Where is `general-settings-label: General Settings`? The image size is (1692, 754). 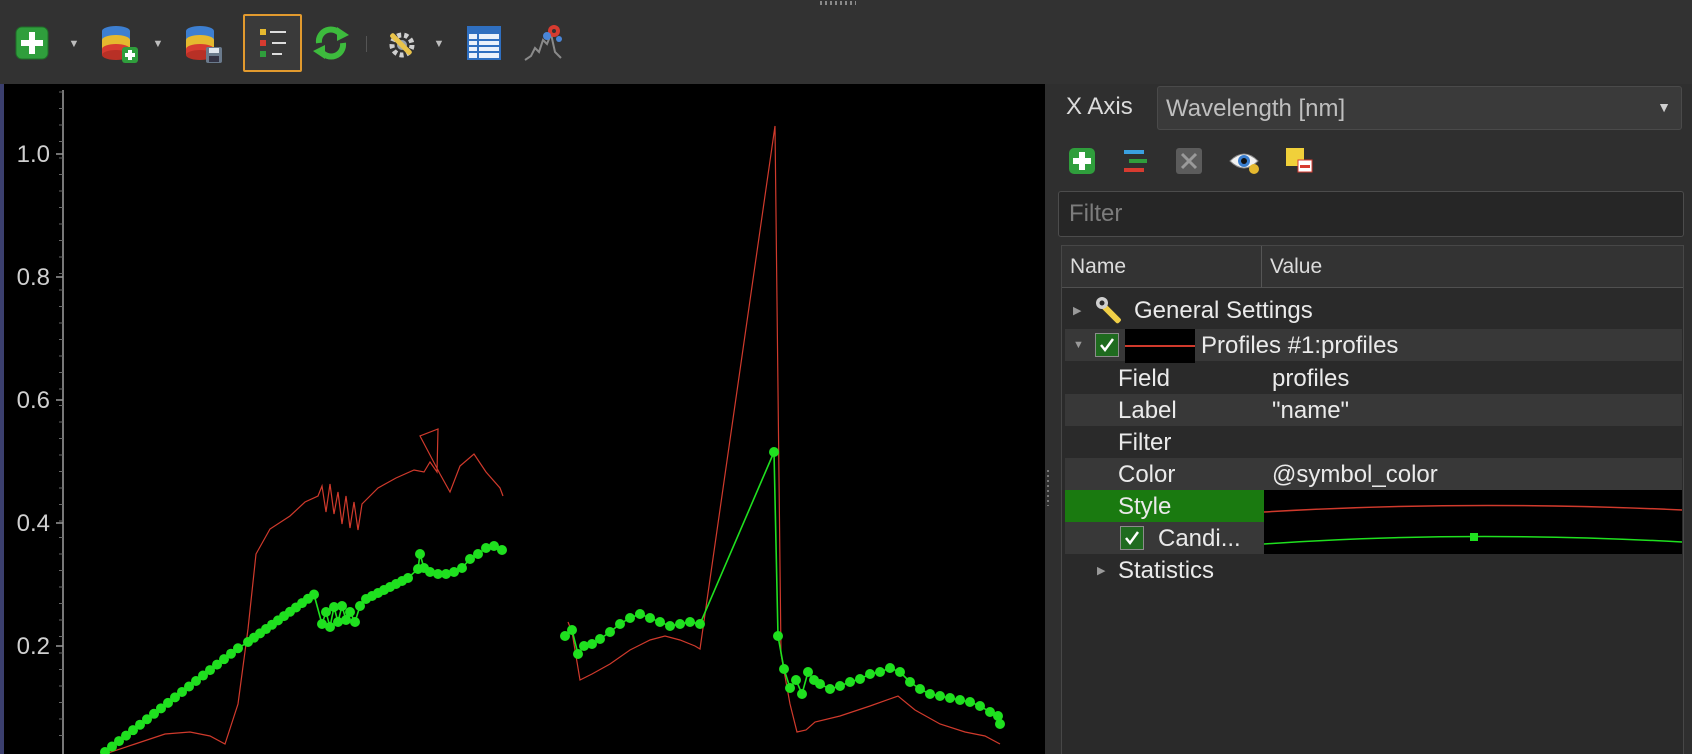
general-settings-label: General Settings is located at coordinates (1223, 310).